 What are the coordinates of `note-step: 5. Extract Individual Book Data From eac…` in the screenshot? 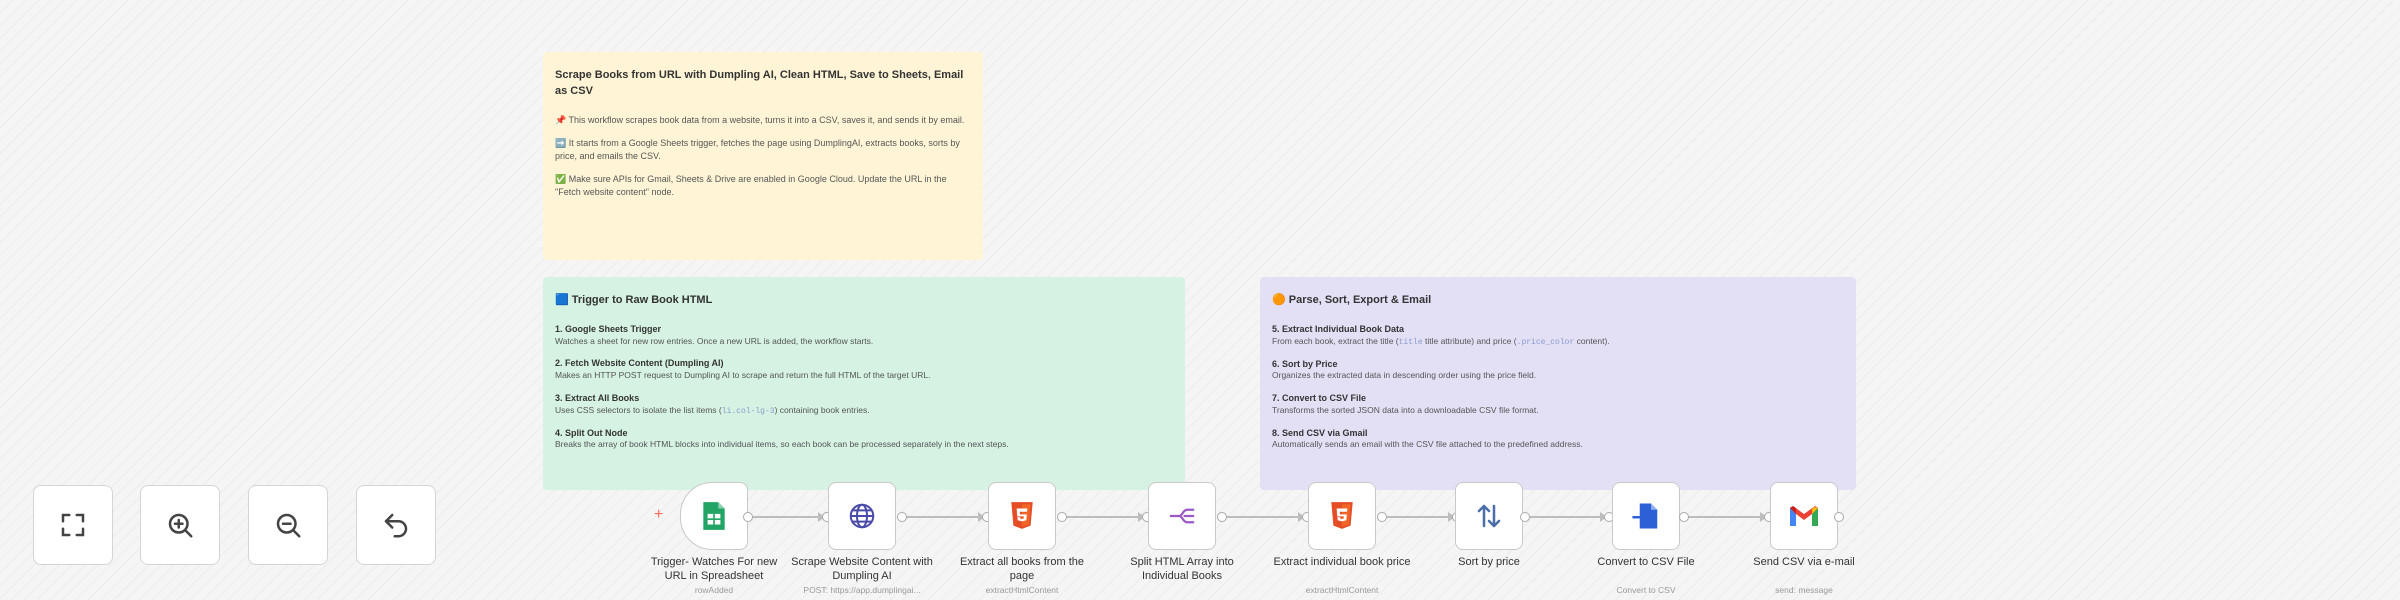 It's located at (1558, 335).